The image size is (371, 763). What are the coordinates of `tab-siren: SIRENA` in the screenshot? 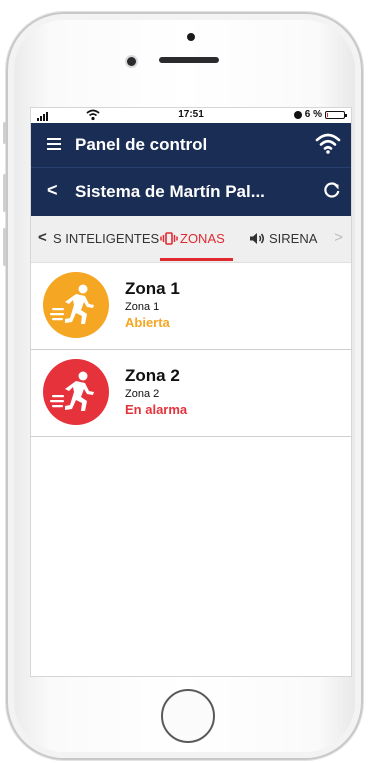 It's located at (283, 238).